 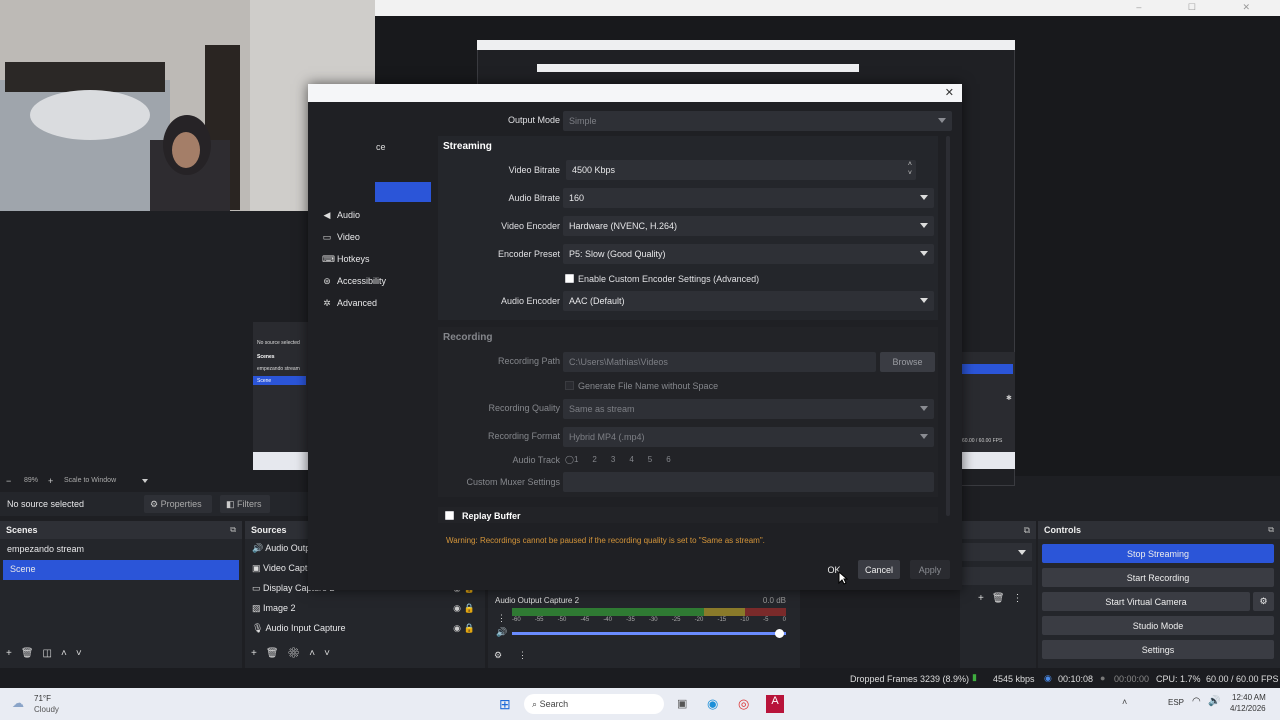 I want to click on video-encoder-label: Video Encoder, so click(x=530, y=226).